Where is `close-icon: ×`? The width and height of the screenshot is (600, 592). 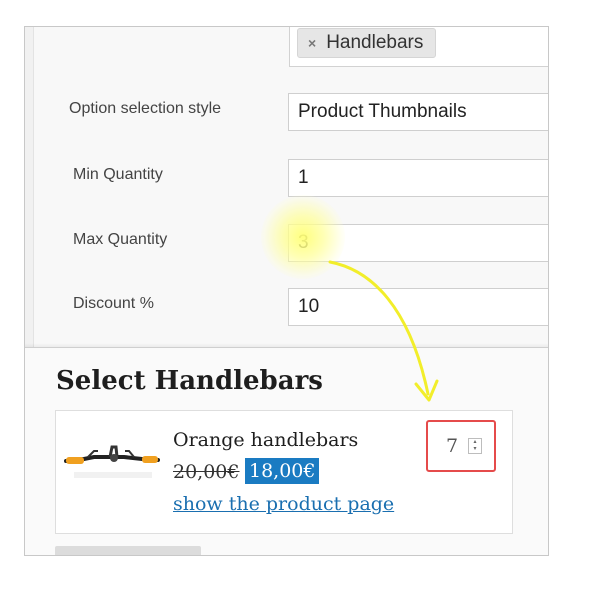
close-icon: × is located at coordinates (312, 43).